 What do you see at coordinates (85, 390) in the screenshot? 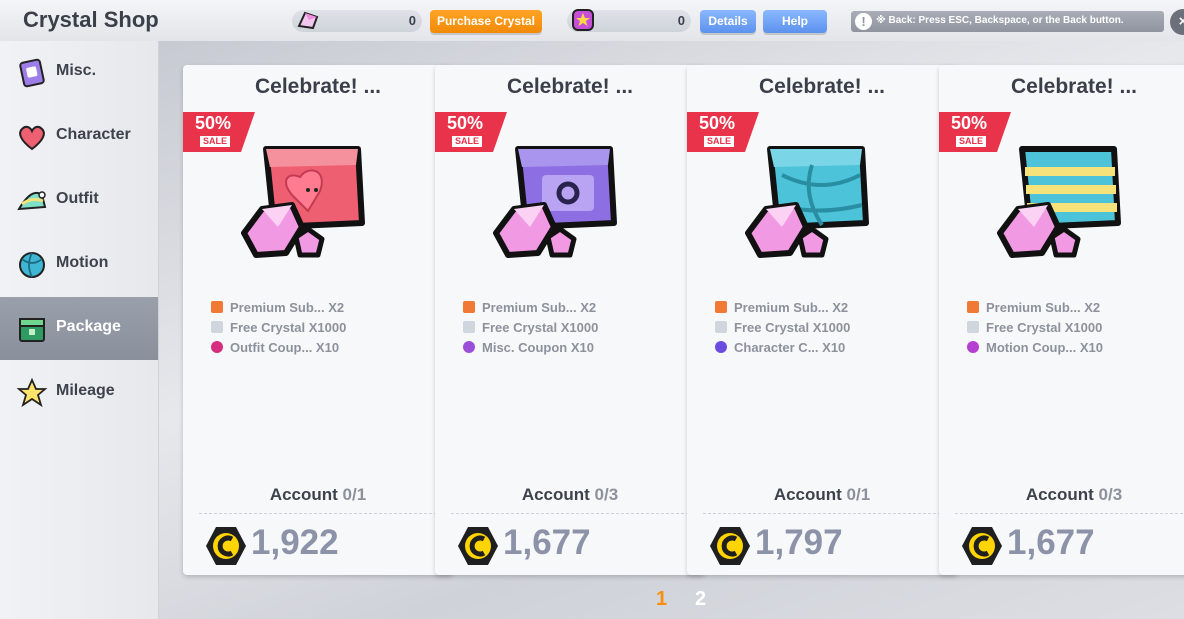
I see `sidebar-item-label: Mileage` at bounding box center [85, 390].